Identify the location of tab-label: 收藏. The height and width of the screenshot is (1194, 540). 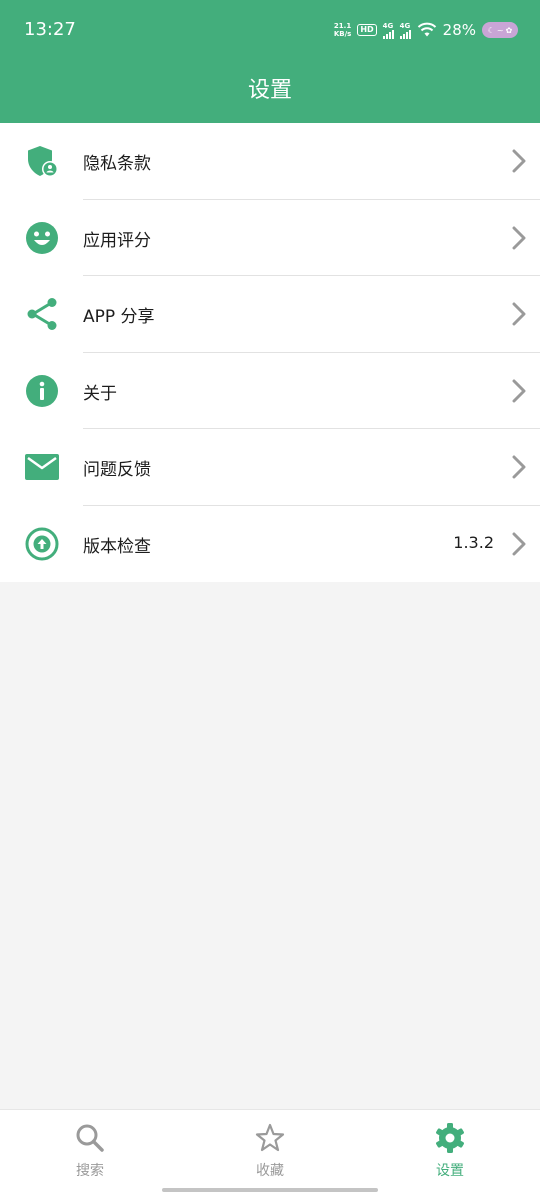
(270, 1171).